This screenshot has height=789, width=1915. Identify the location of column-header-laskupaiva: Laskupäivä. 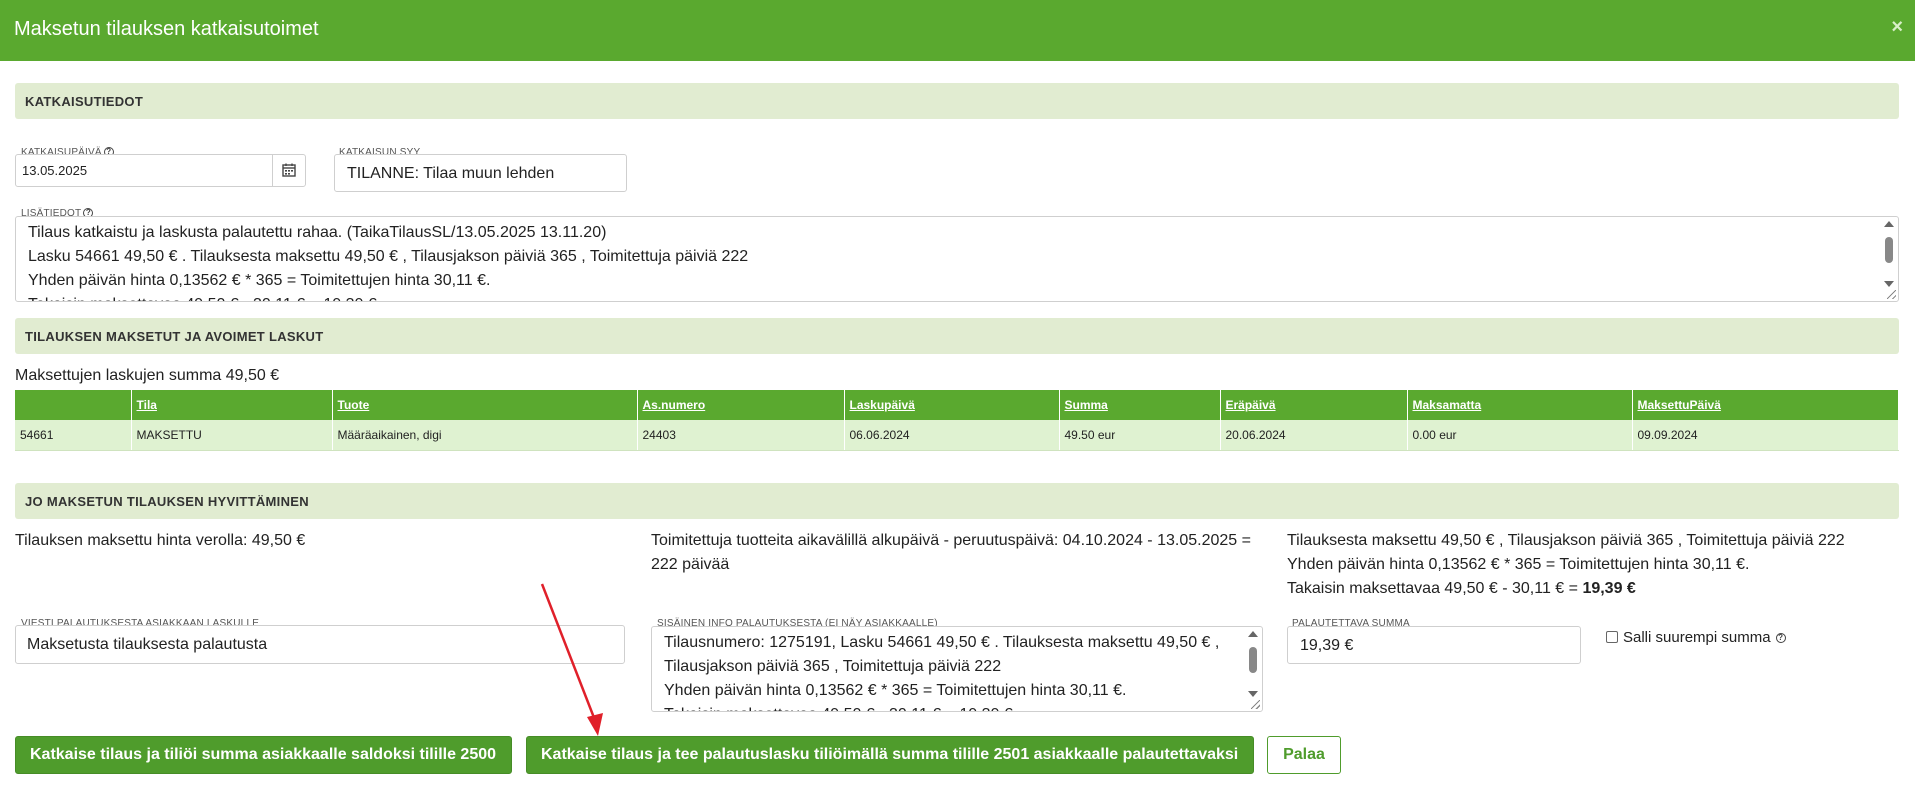
(952, 405).